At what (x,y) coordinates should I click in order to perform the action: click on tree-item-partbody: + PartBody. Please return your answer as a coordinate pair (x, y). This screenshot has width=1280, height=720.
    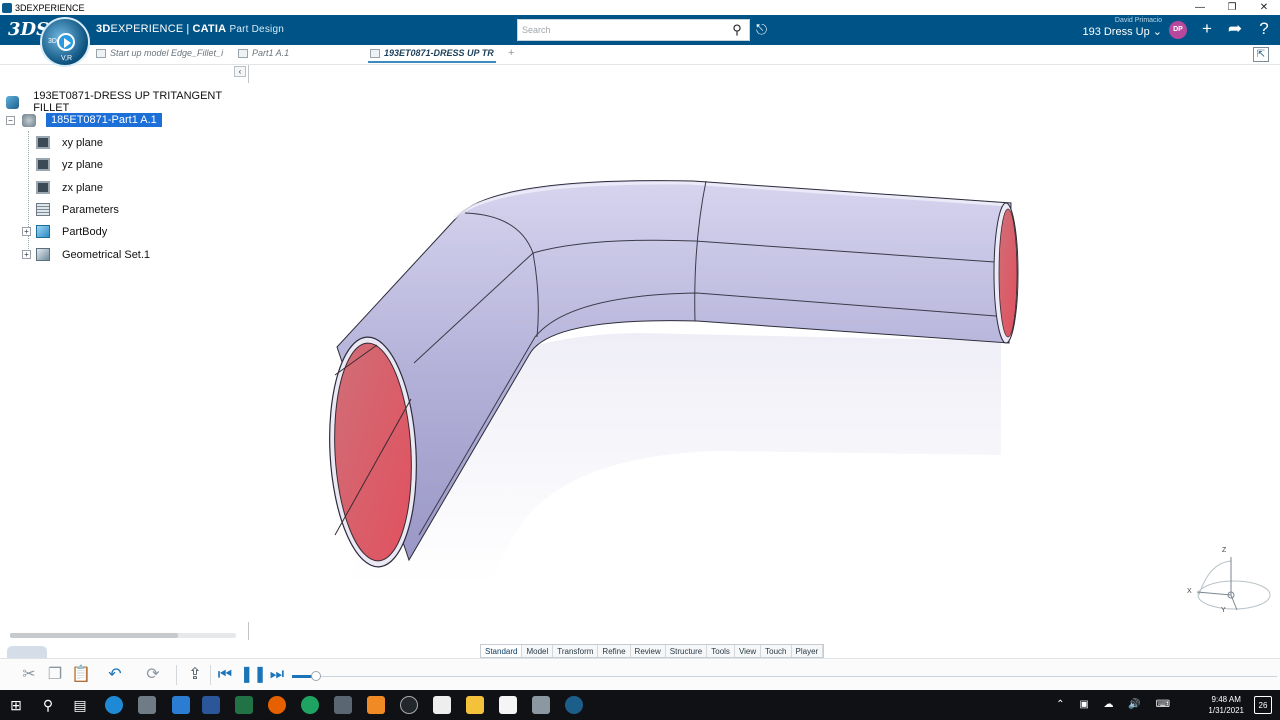
    Looking at the image, I should click on (64, 231).